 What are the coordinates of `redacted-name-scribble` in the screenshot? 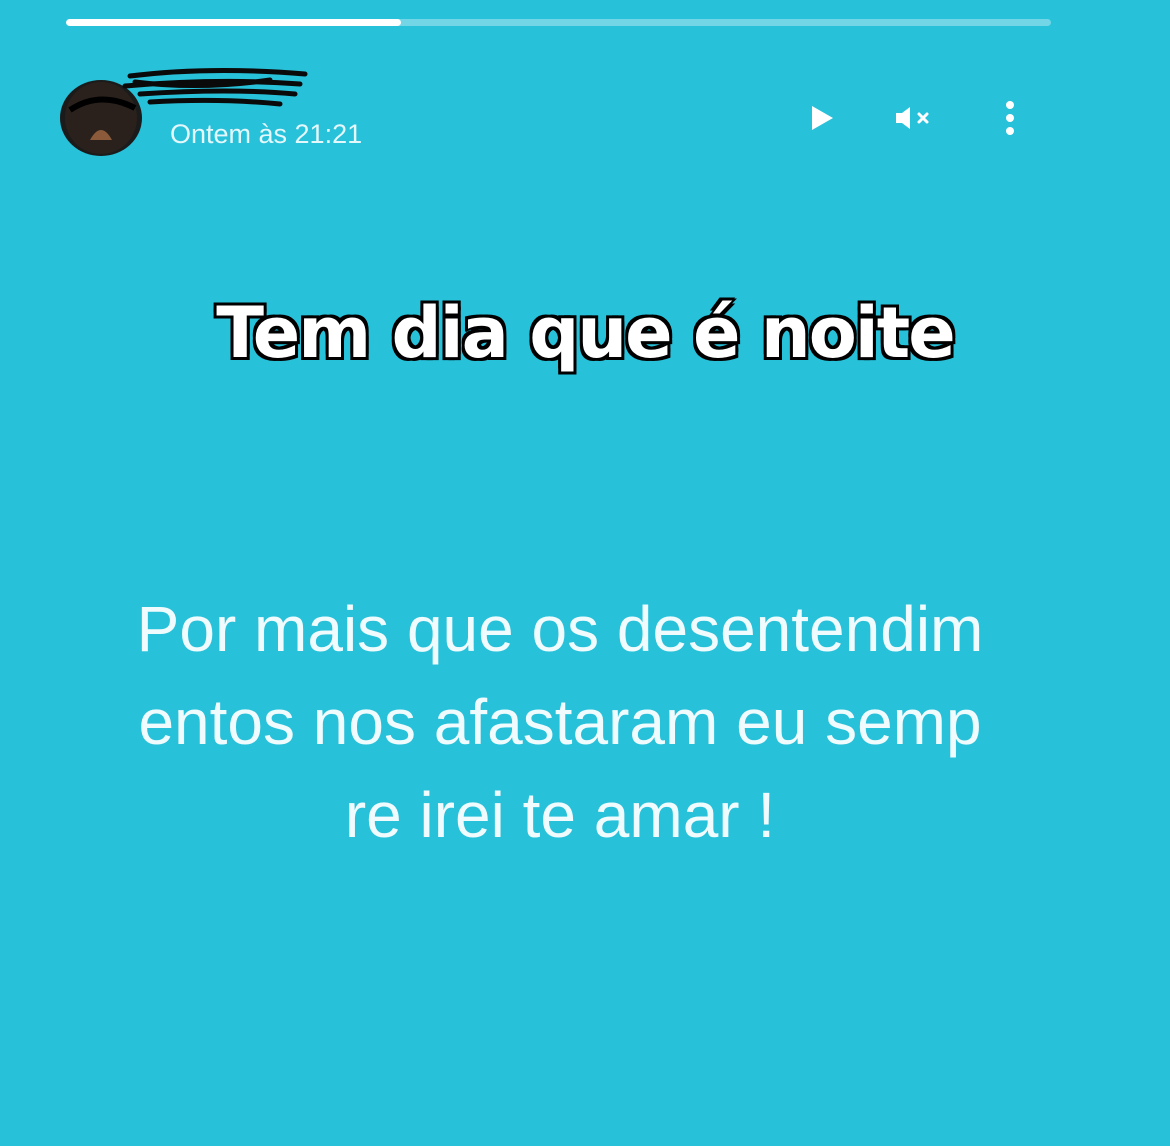 It's located at (215, 87).